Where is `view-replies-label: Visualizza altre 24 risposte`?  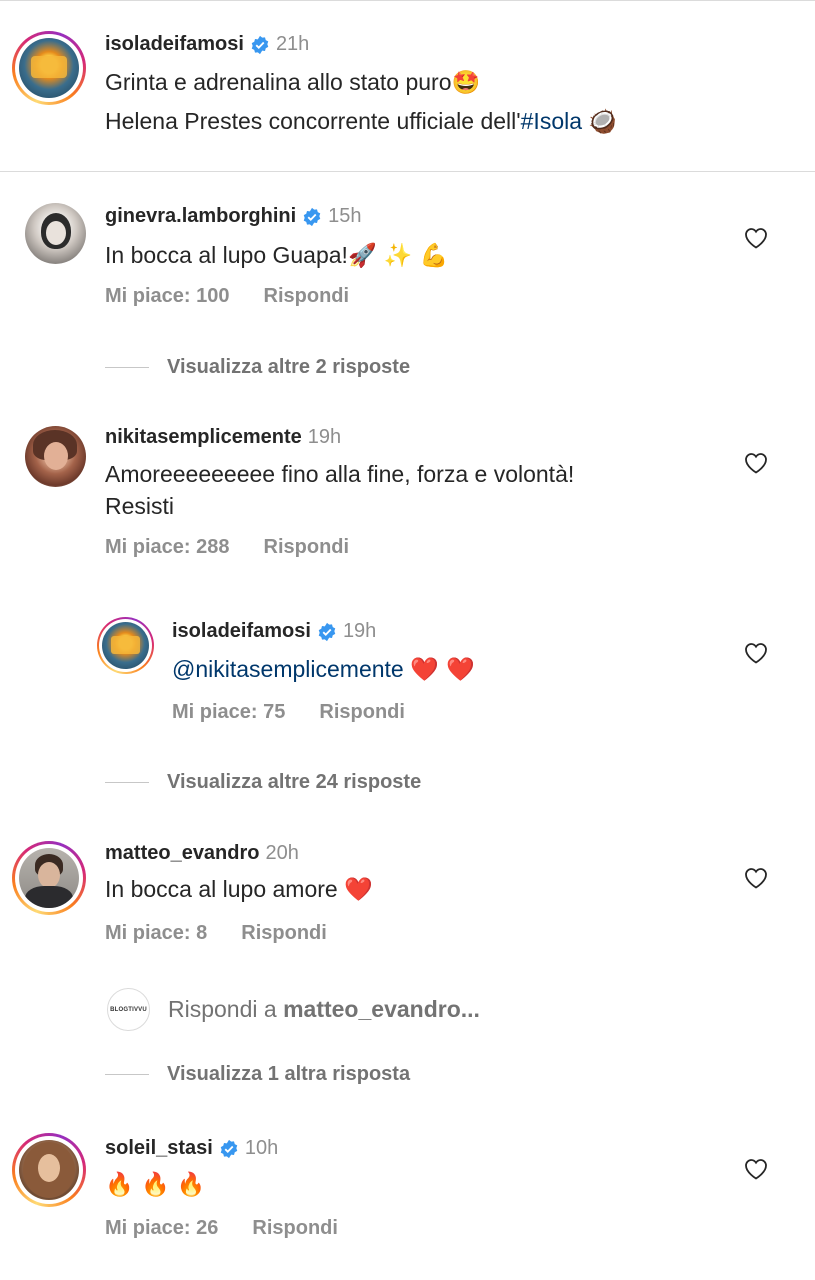
view-replies-label: Visualizza altre 24 risposte is located at coordinates (294, 782).